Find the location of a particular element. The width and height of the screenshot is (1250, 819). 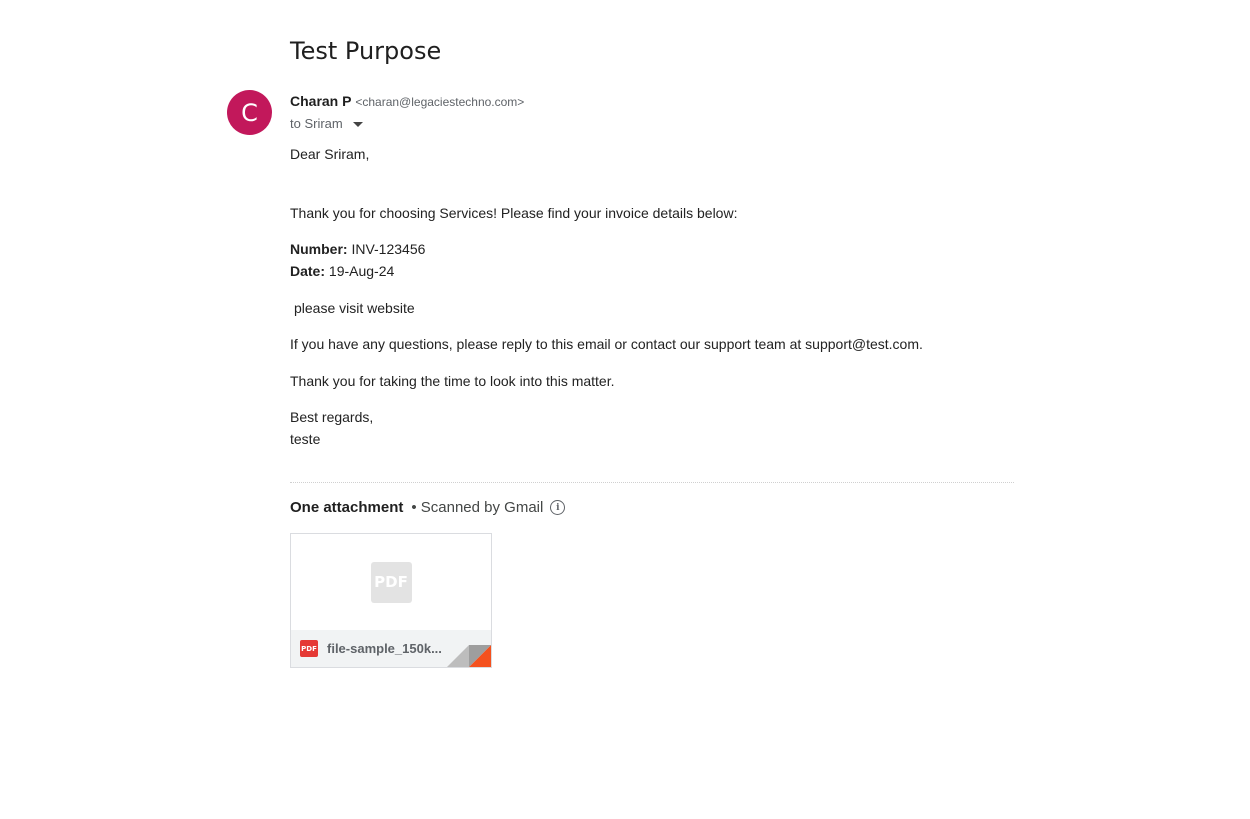

invoice-date-value: 19-Aug-24 is located at coordinates (361, 271).